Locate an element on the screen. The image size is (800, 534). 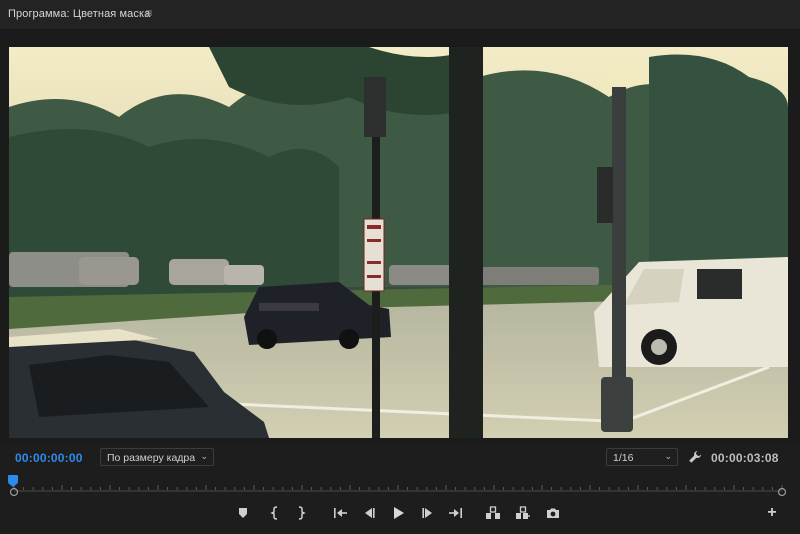
play-button is located at coordinates (398, 513).